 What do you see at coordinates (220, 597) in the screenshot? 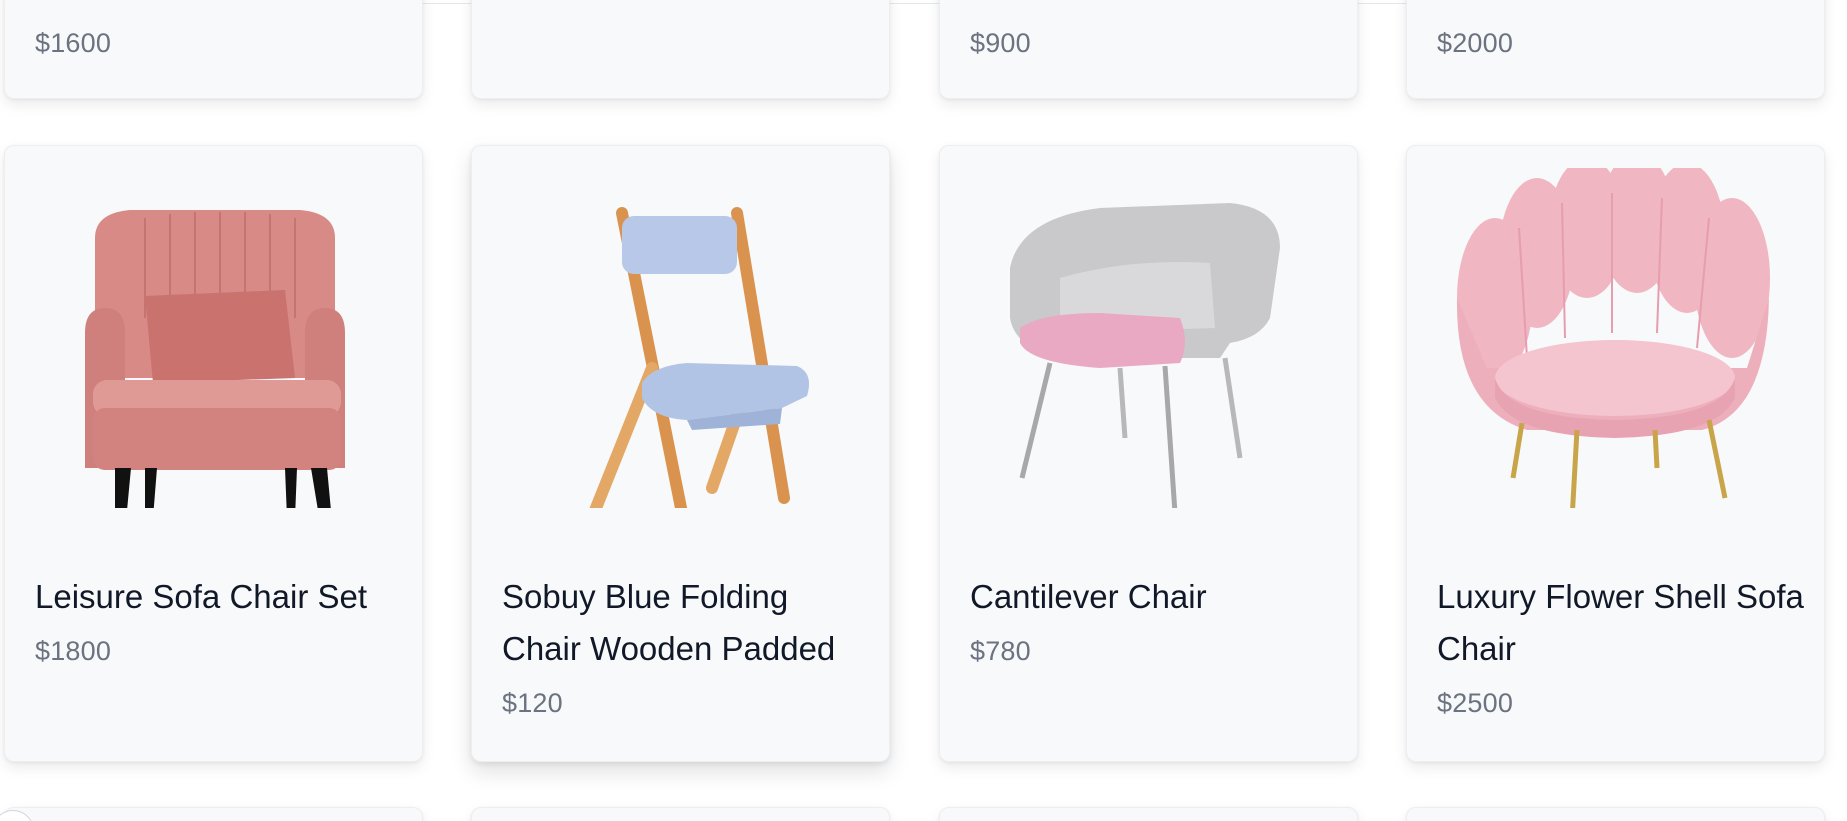
I see `product-title: Leisure Sofa Chair Set` at bounding box center [220, 597].